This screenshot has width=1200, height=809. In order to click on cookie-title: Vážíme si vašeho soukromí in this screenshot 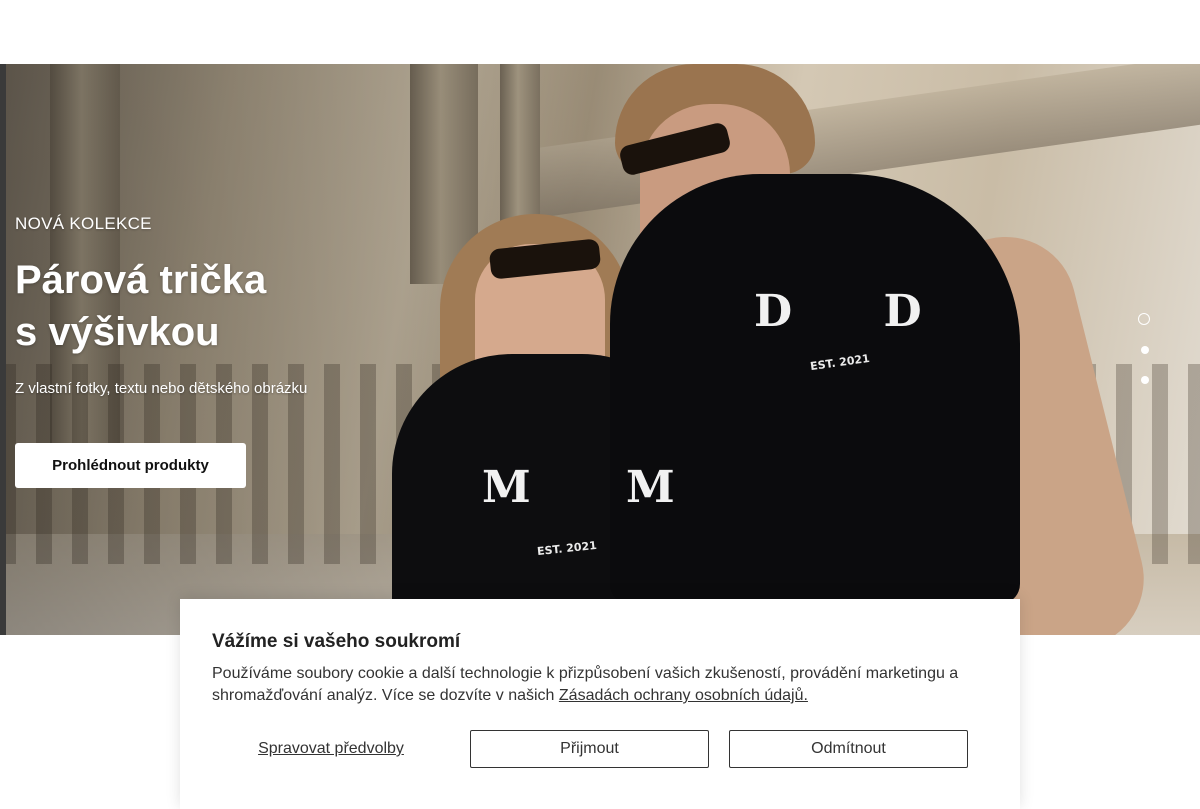, I will do `click(336, 641)`.